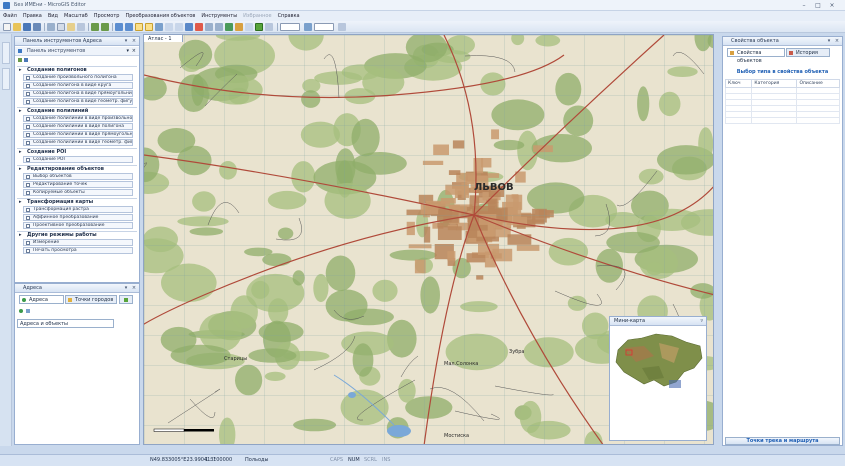  What do you see at coordinates (78, 225) in the screenshot?
I see `tool-button: Проективное преобразование` at bounding box center [78, 225].